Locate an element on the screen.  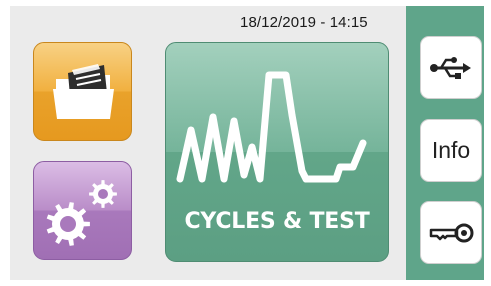
gears-icon is located at coordinates (81, 213).